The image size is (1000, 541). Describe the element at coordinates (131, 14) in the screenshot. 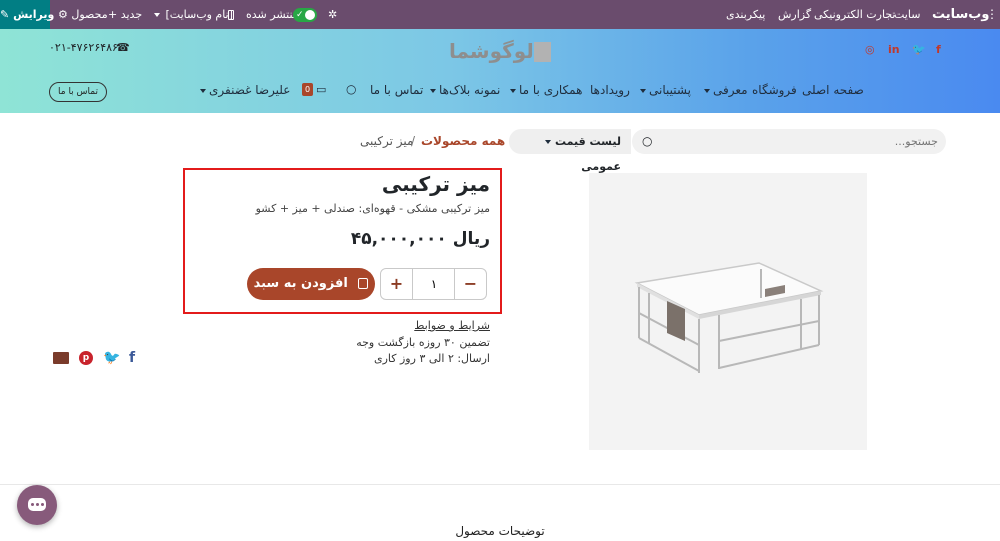

I see `new-label: جدید` at that location.